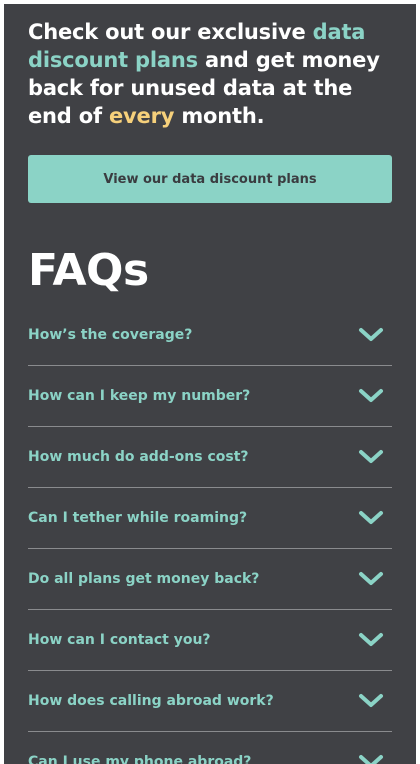  I want to click on faq-question: Do all plans get money back?, so click(144, 579).